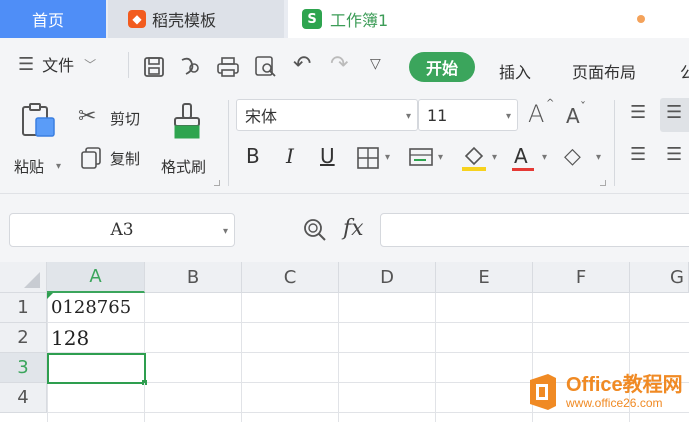 This screenshot has height=422, width=689. Describe the element at coordinates (327, 156) in the screenshot. I see `underline-button: U` at that location.